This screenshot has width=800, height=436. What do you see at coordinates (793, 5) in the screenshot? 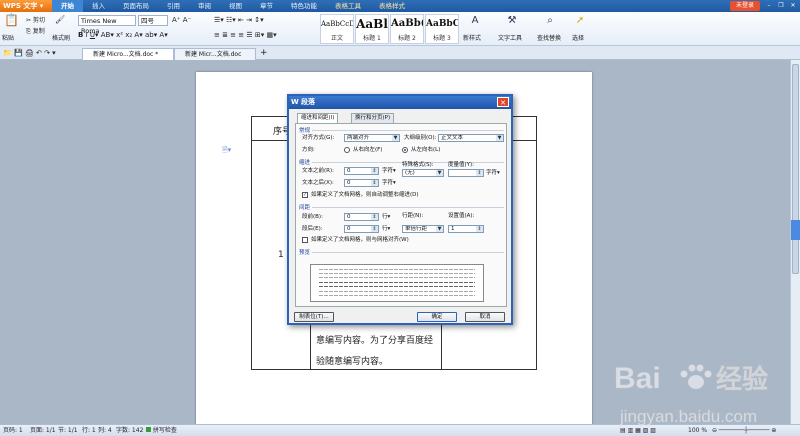
I see `close-icon: ✕` at bounding box center [793, 5].